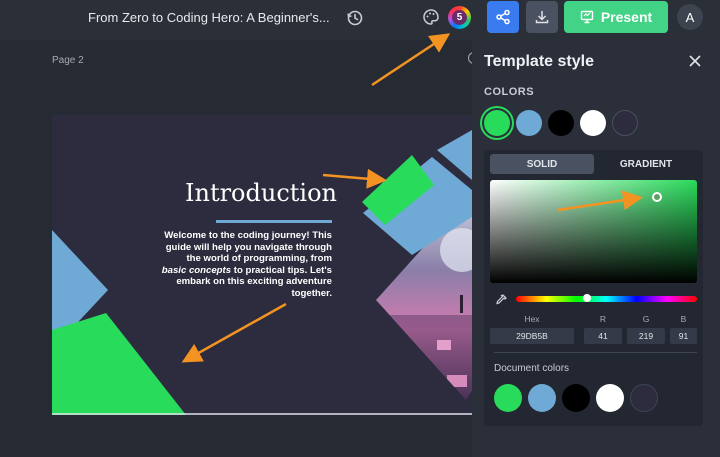 The width and height of the screenshot is (720, 457). What do you see at coordinates (593, 231) in the screenshot?
I see `saturation-brightness-area` at bounding box center [593, 231].